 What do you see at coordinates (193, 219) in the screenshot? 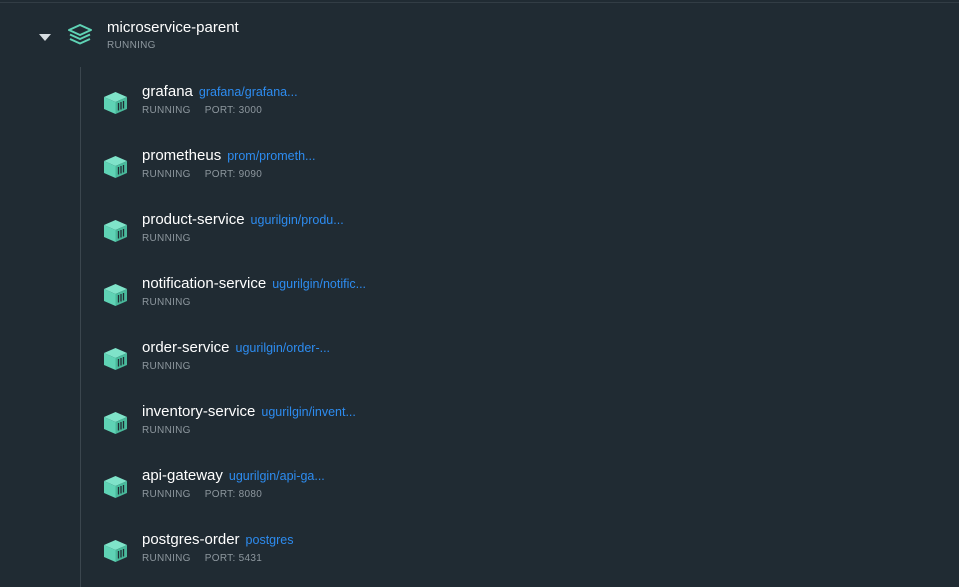
I see `container-name-text: product-service` at bounding box center [193, 219].